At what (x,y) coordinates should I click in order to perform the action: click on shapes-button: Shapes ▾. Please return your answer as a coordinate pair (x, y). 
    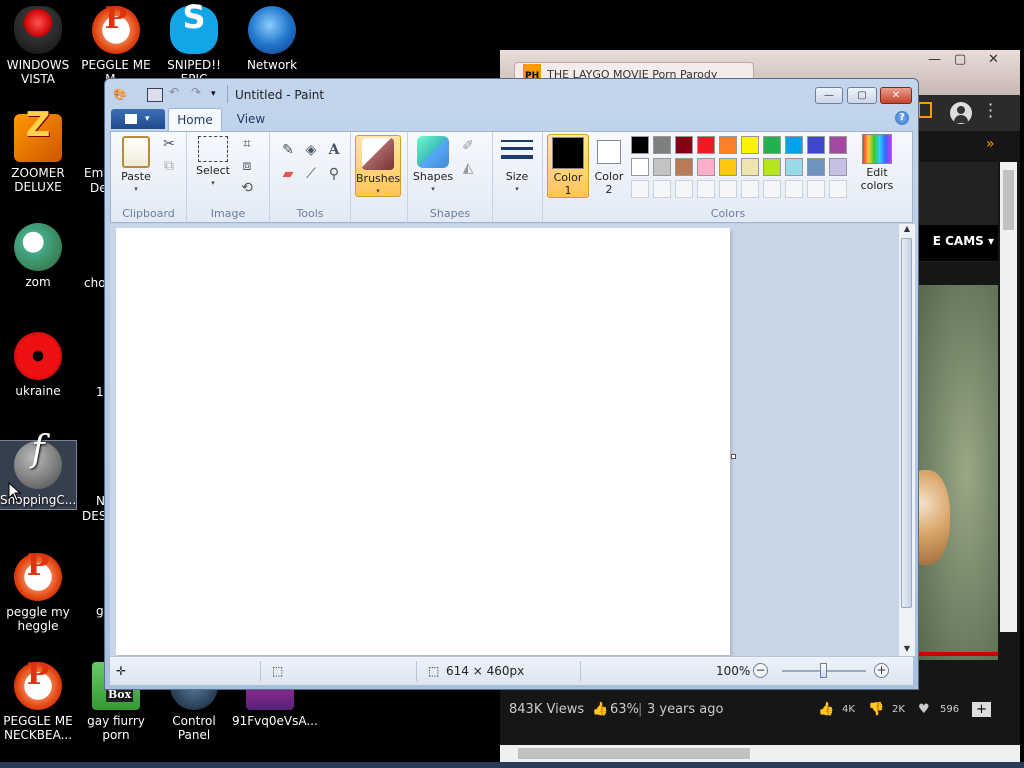
    Looking at the image, I should click on (433, 166).